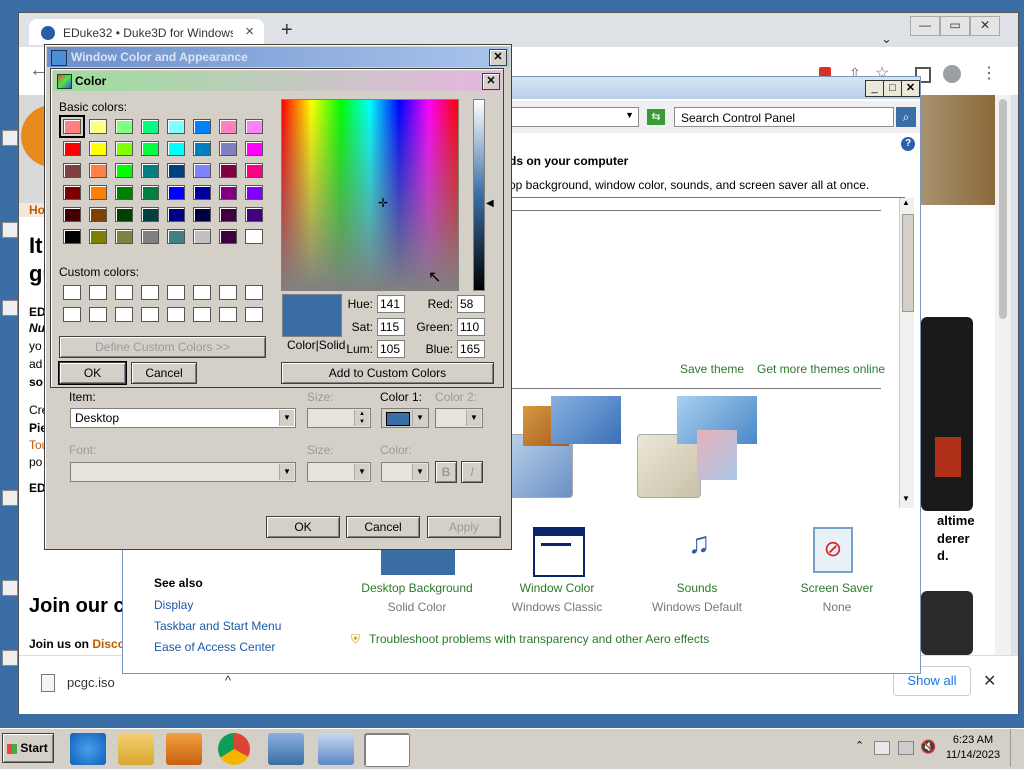  Describe the element at coordinates (559, 552) in the screenshot. I see `window-color-icon` at that location.